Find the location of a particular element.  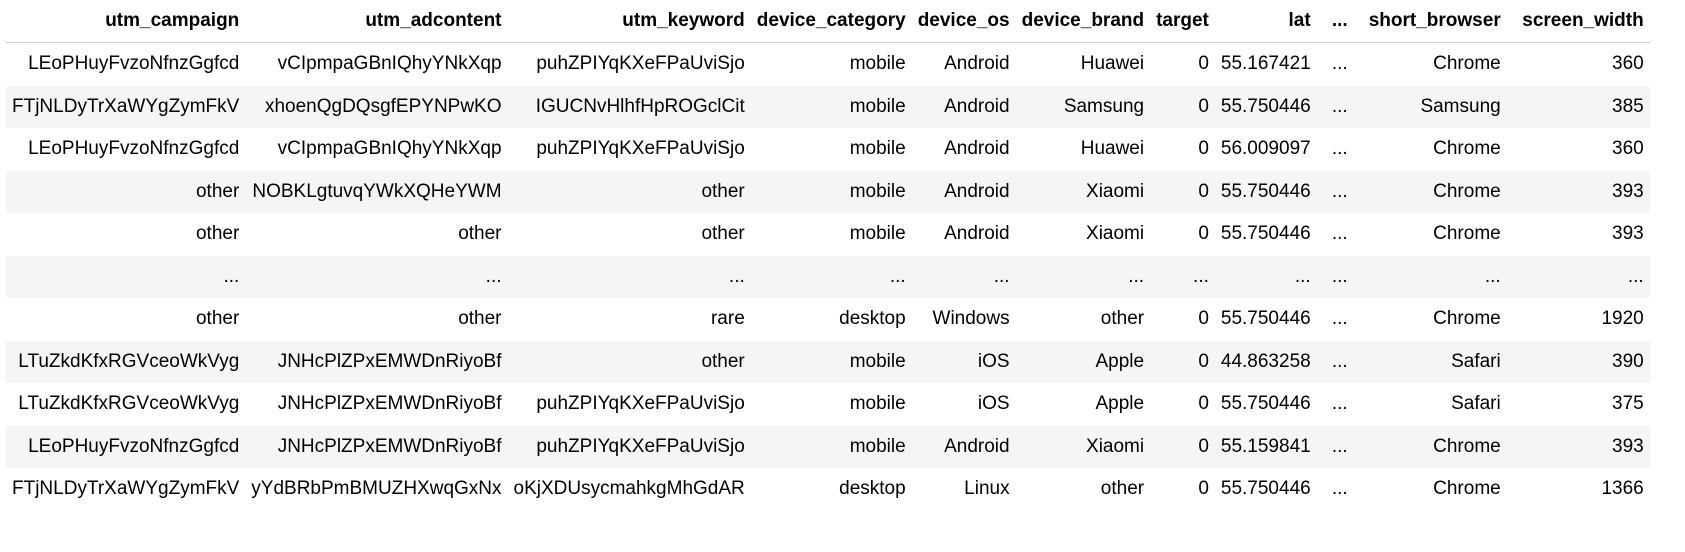

table-cell: NOBKLgtuvqYWkXQHeYWM is located at coordinates (377, 191).